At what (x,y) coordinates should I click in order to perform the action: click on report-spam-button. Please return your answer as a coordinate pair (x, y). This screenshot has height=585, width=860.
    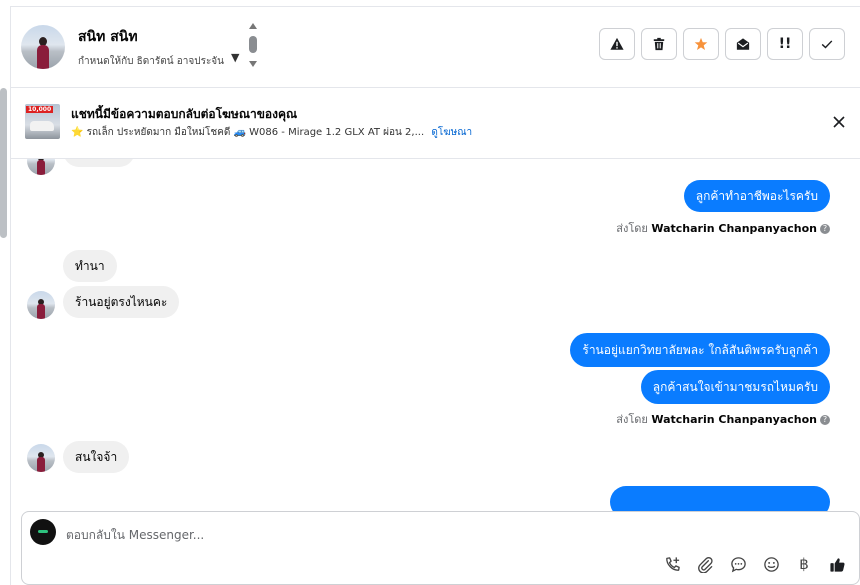
    Looking at the image, I should click on (617, 44).